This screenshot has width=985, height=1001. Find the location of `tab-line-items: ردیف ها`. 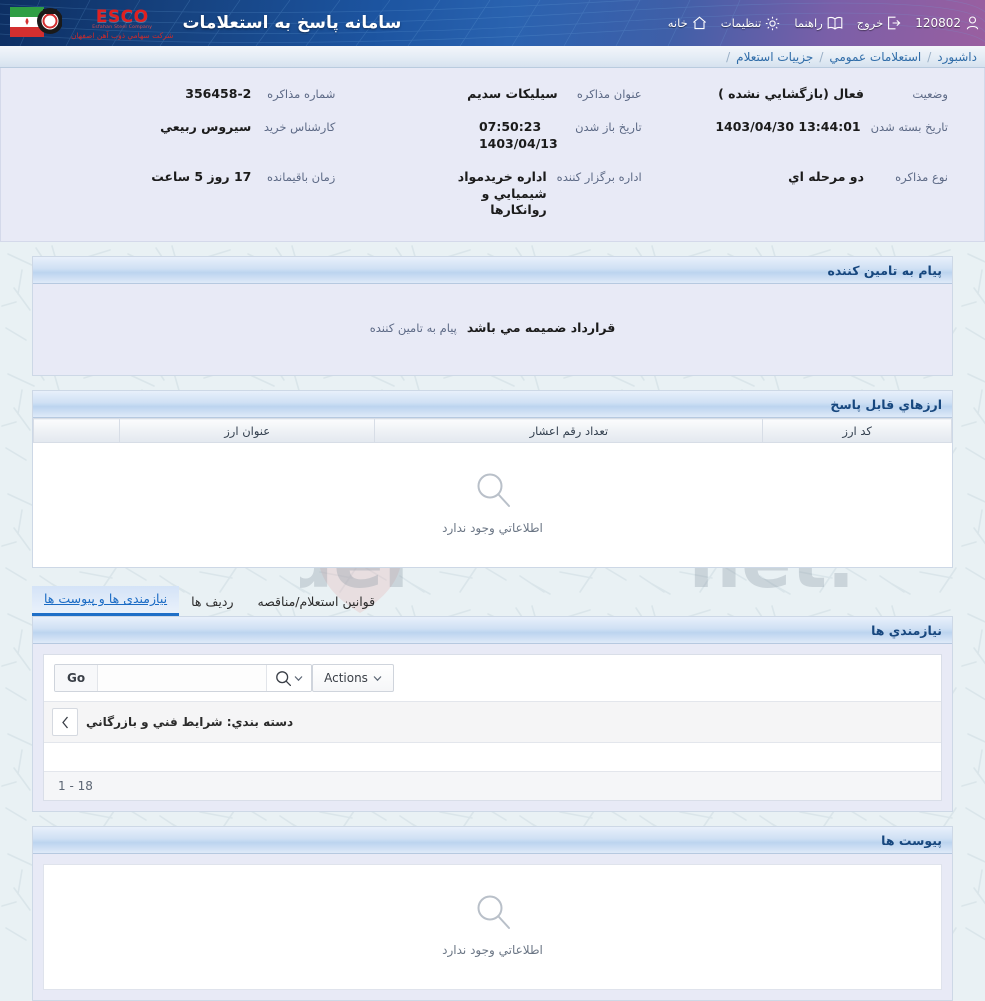

tab-line-items: ردیف ها is located at coordinates (212, 602).